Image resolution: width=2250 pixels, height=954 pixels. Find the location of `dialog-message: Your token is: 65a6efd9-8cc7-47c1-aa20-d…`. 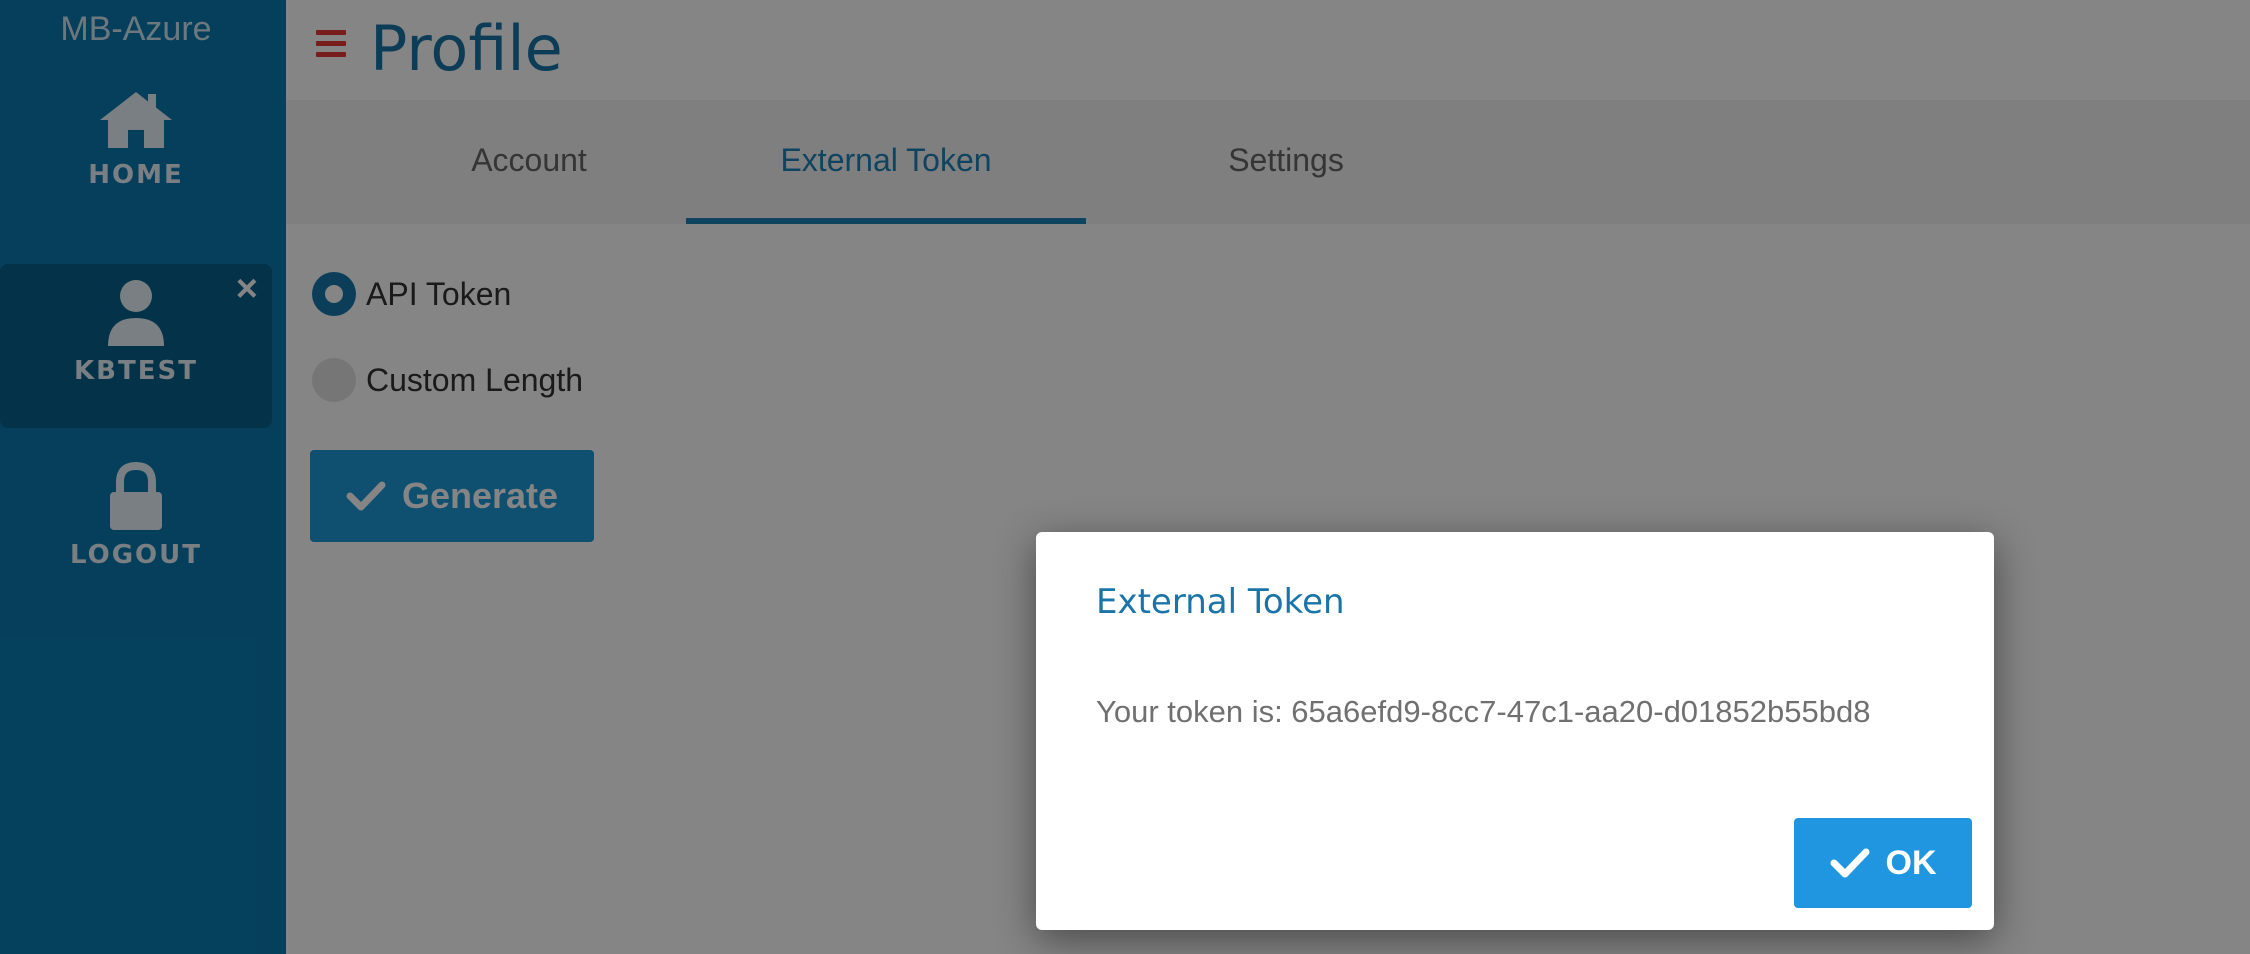

dialog-message: Your token is: 65a6efd9-8cc7-47c1-aa20-d… is located at coordinates (1483, 711).